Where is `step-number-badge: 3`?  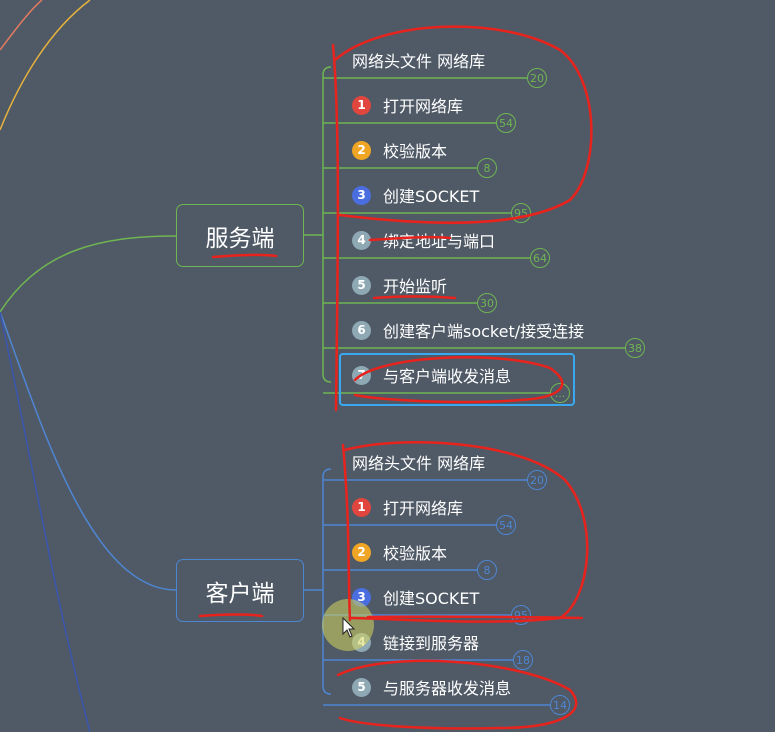
step-number-badge: 3 is located at coordinates (361, 195).